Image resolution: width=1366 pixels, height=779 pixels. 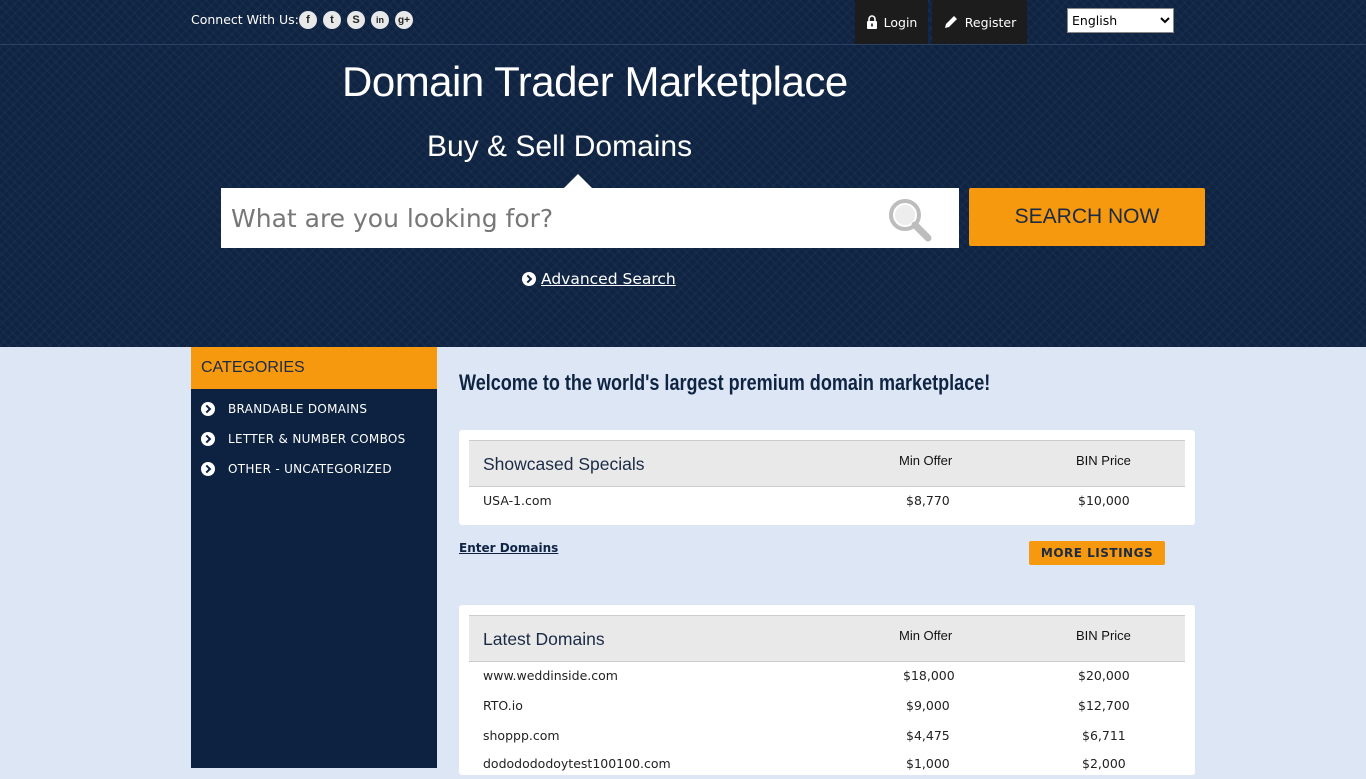 I want to click on site-title: Domain Trader Marketplace, so click(x=595, y=81).